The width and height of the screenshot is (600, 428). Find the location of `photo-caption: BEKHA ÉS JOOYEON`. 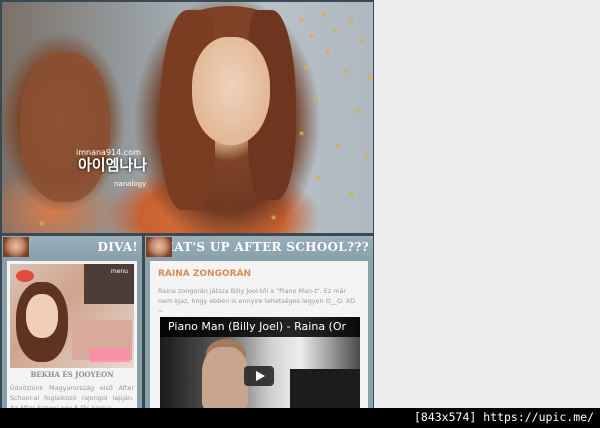

photo-caption: BEKHA ÉS JOOYEON is located at coordinates (72, 374).